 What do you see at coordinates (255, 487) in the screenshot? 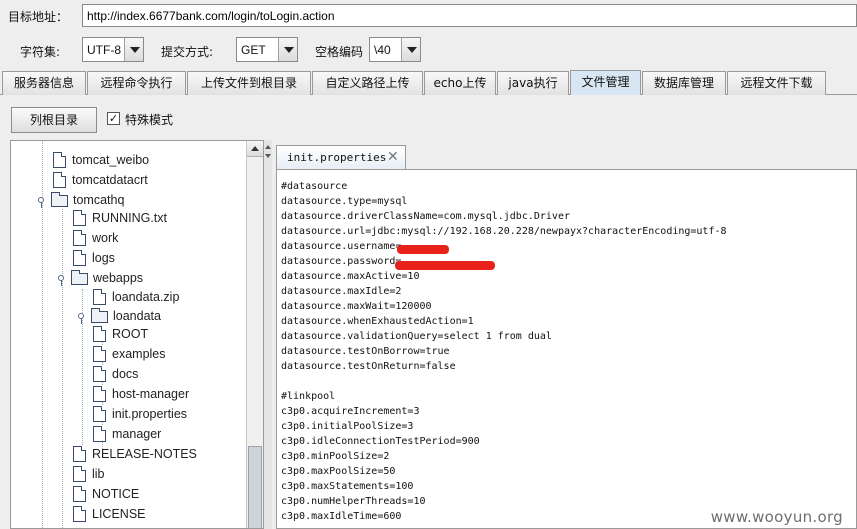
I see `scroll-thumb` at bounding box center [255, 487].